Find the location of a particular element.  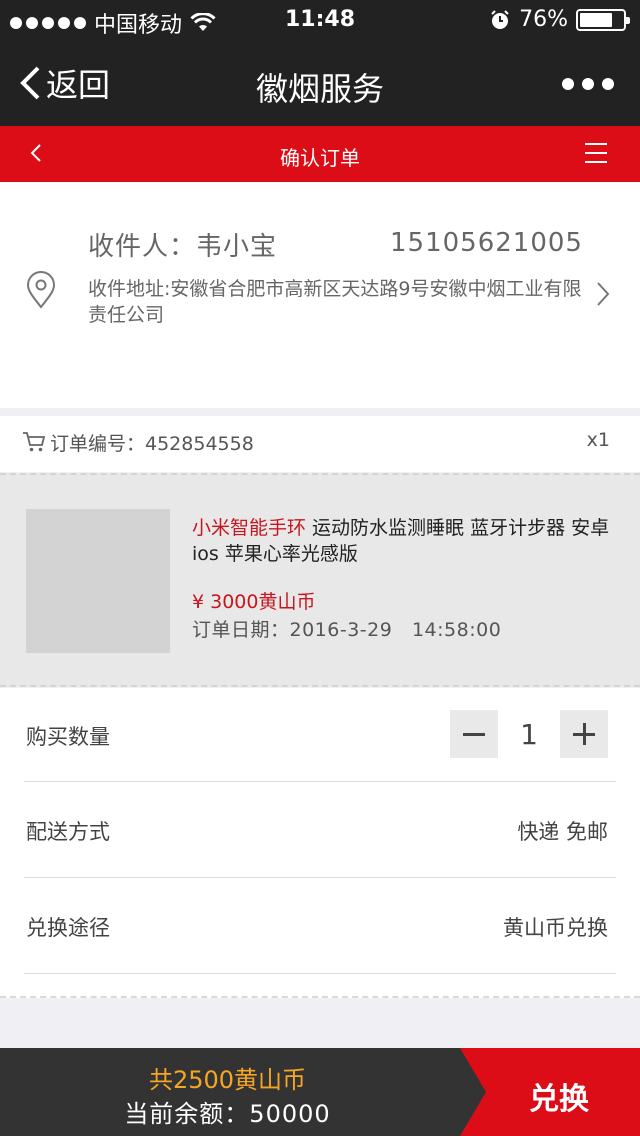

status-bar: 中国移动 11:48 76% is located at coordinates (320, 20).